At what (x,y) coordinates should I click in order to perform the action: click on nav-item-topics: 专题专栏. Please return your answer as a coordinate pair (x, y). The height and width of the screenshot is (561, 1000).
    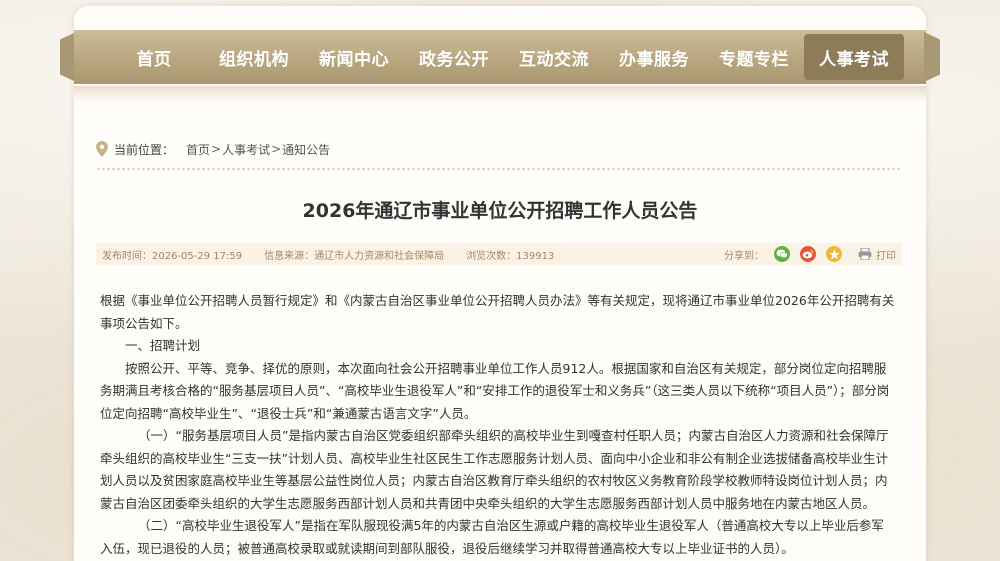
    Looking at the image, I should click on (754, 57).